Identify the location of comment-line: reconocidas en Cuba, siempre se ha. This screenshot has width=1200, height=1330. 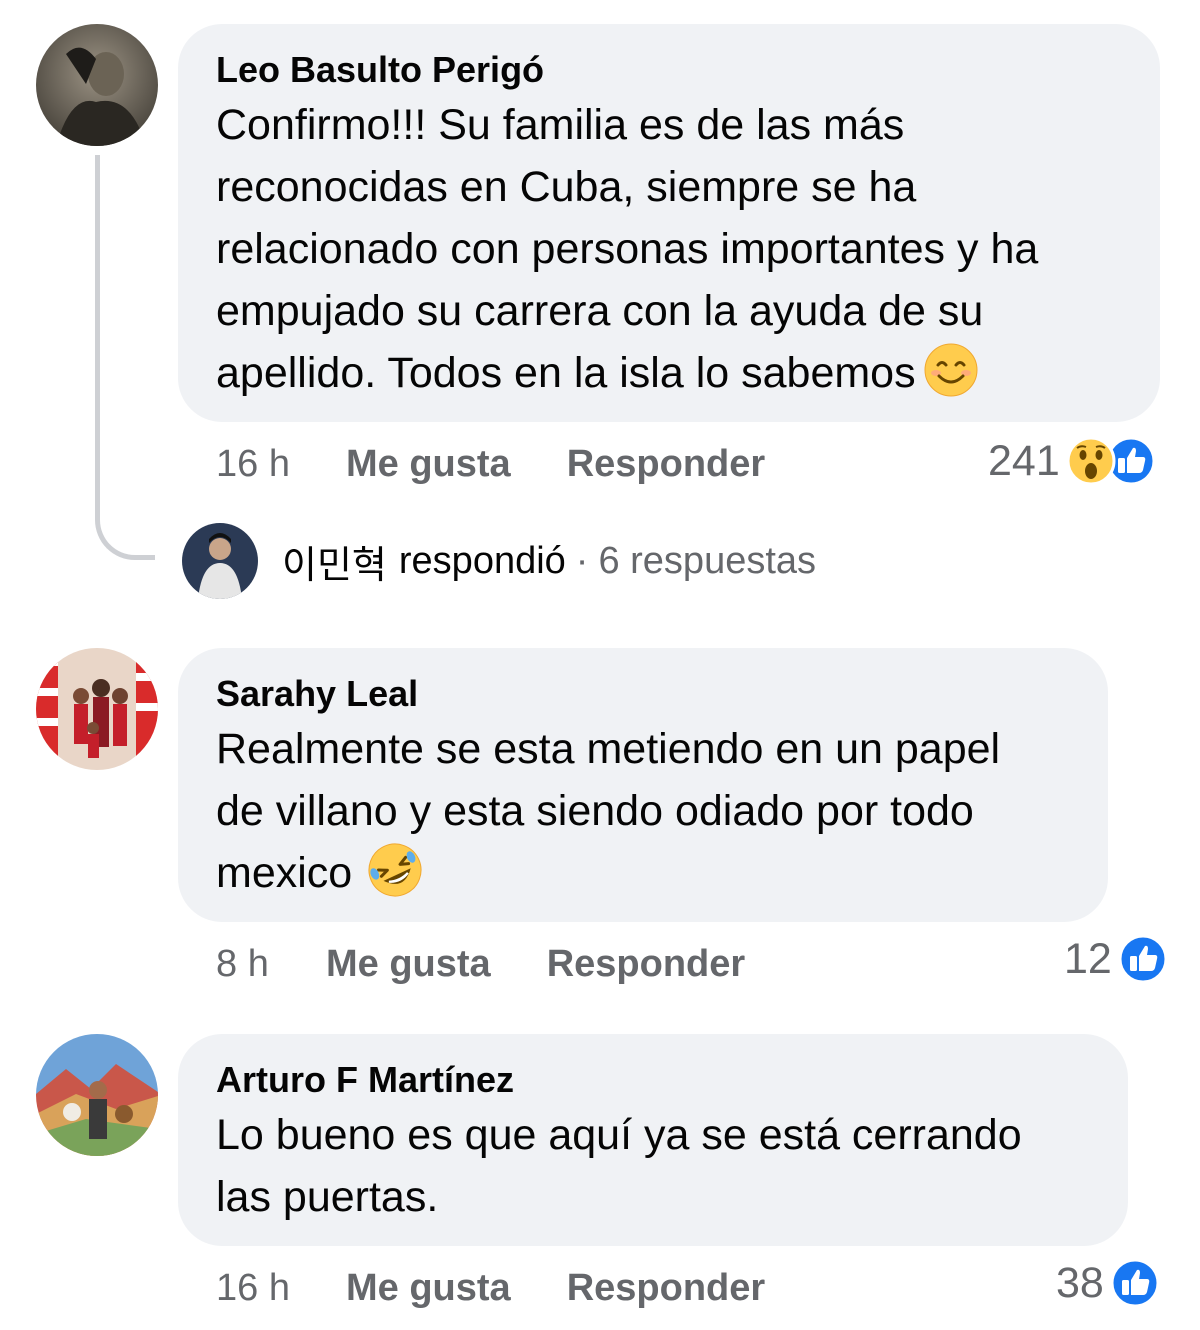
(566, 187).